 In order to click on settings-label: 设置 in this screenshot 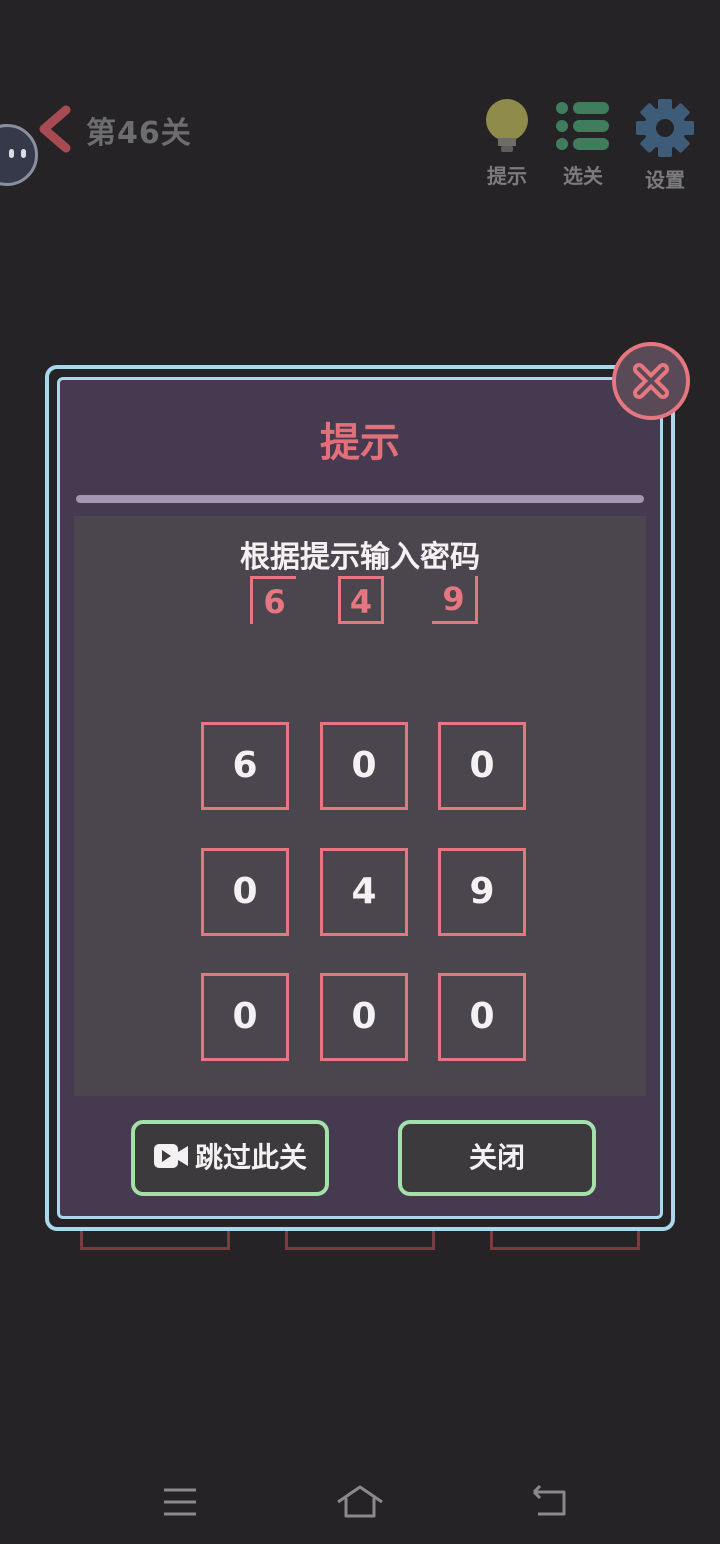, I will do `click(665, 180)`.